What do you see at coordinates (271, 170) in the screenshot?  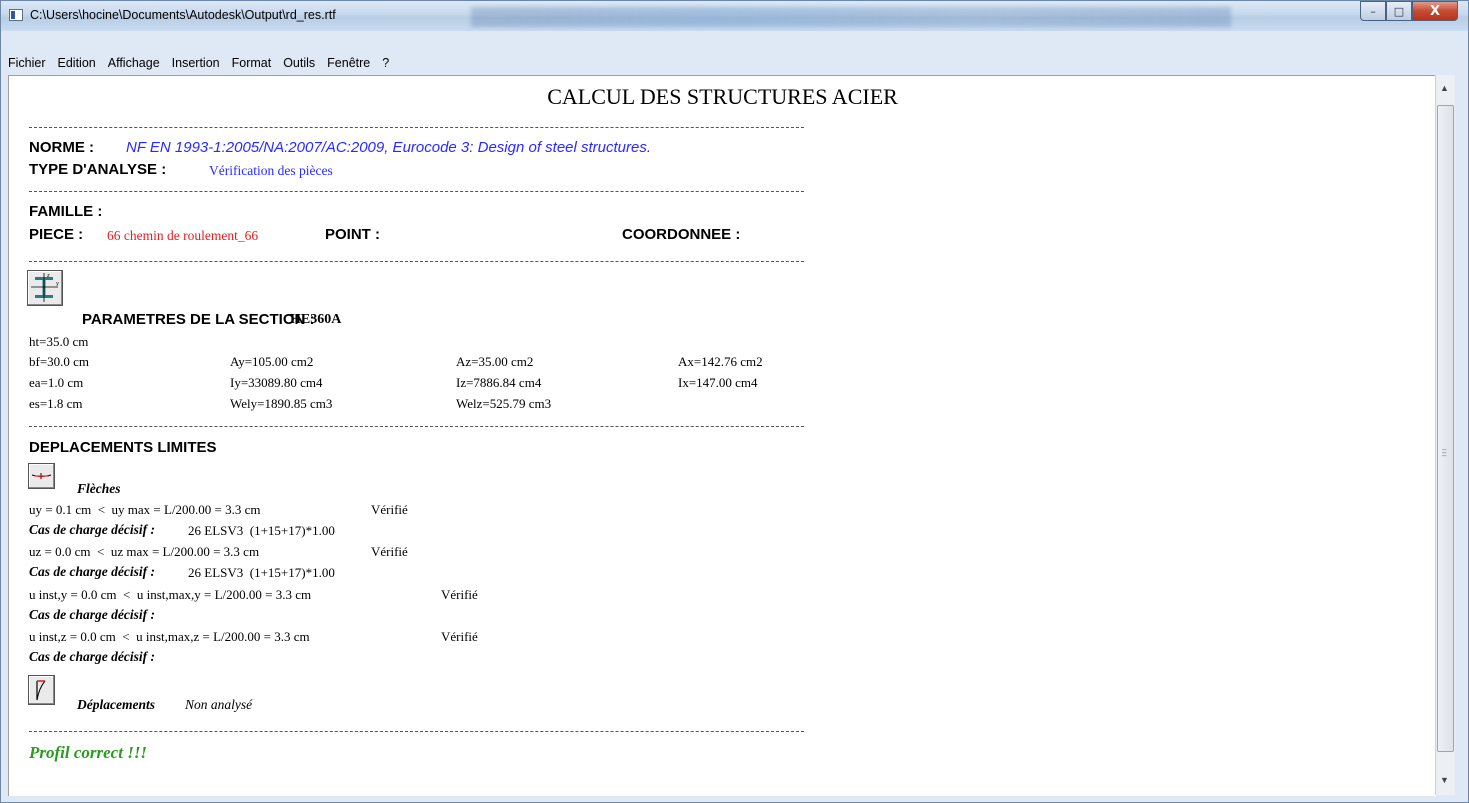 I see `analyse-value: Vérification des pièces` at bounding box center [271, 170].